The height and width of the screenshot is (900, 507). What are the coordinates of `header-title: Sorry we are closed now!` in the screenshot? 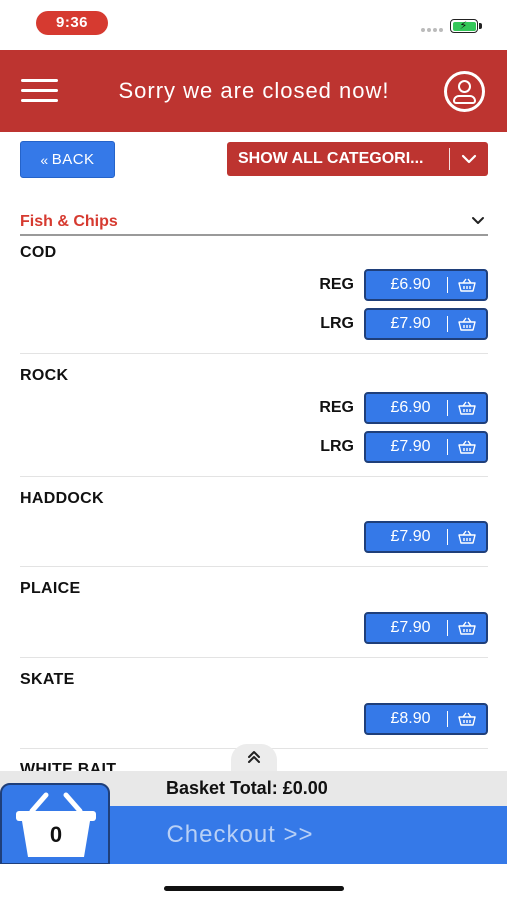 It's located at (254, 90).